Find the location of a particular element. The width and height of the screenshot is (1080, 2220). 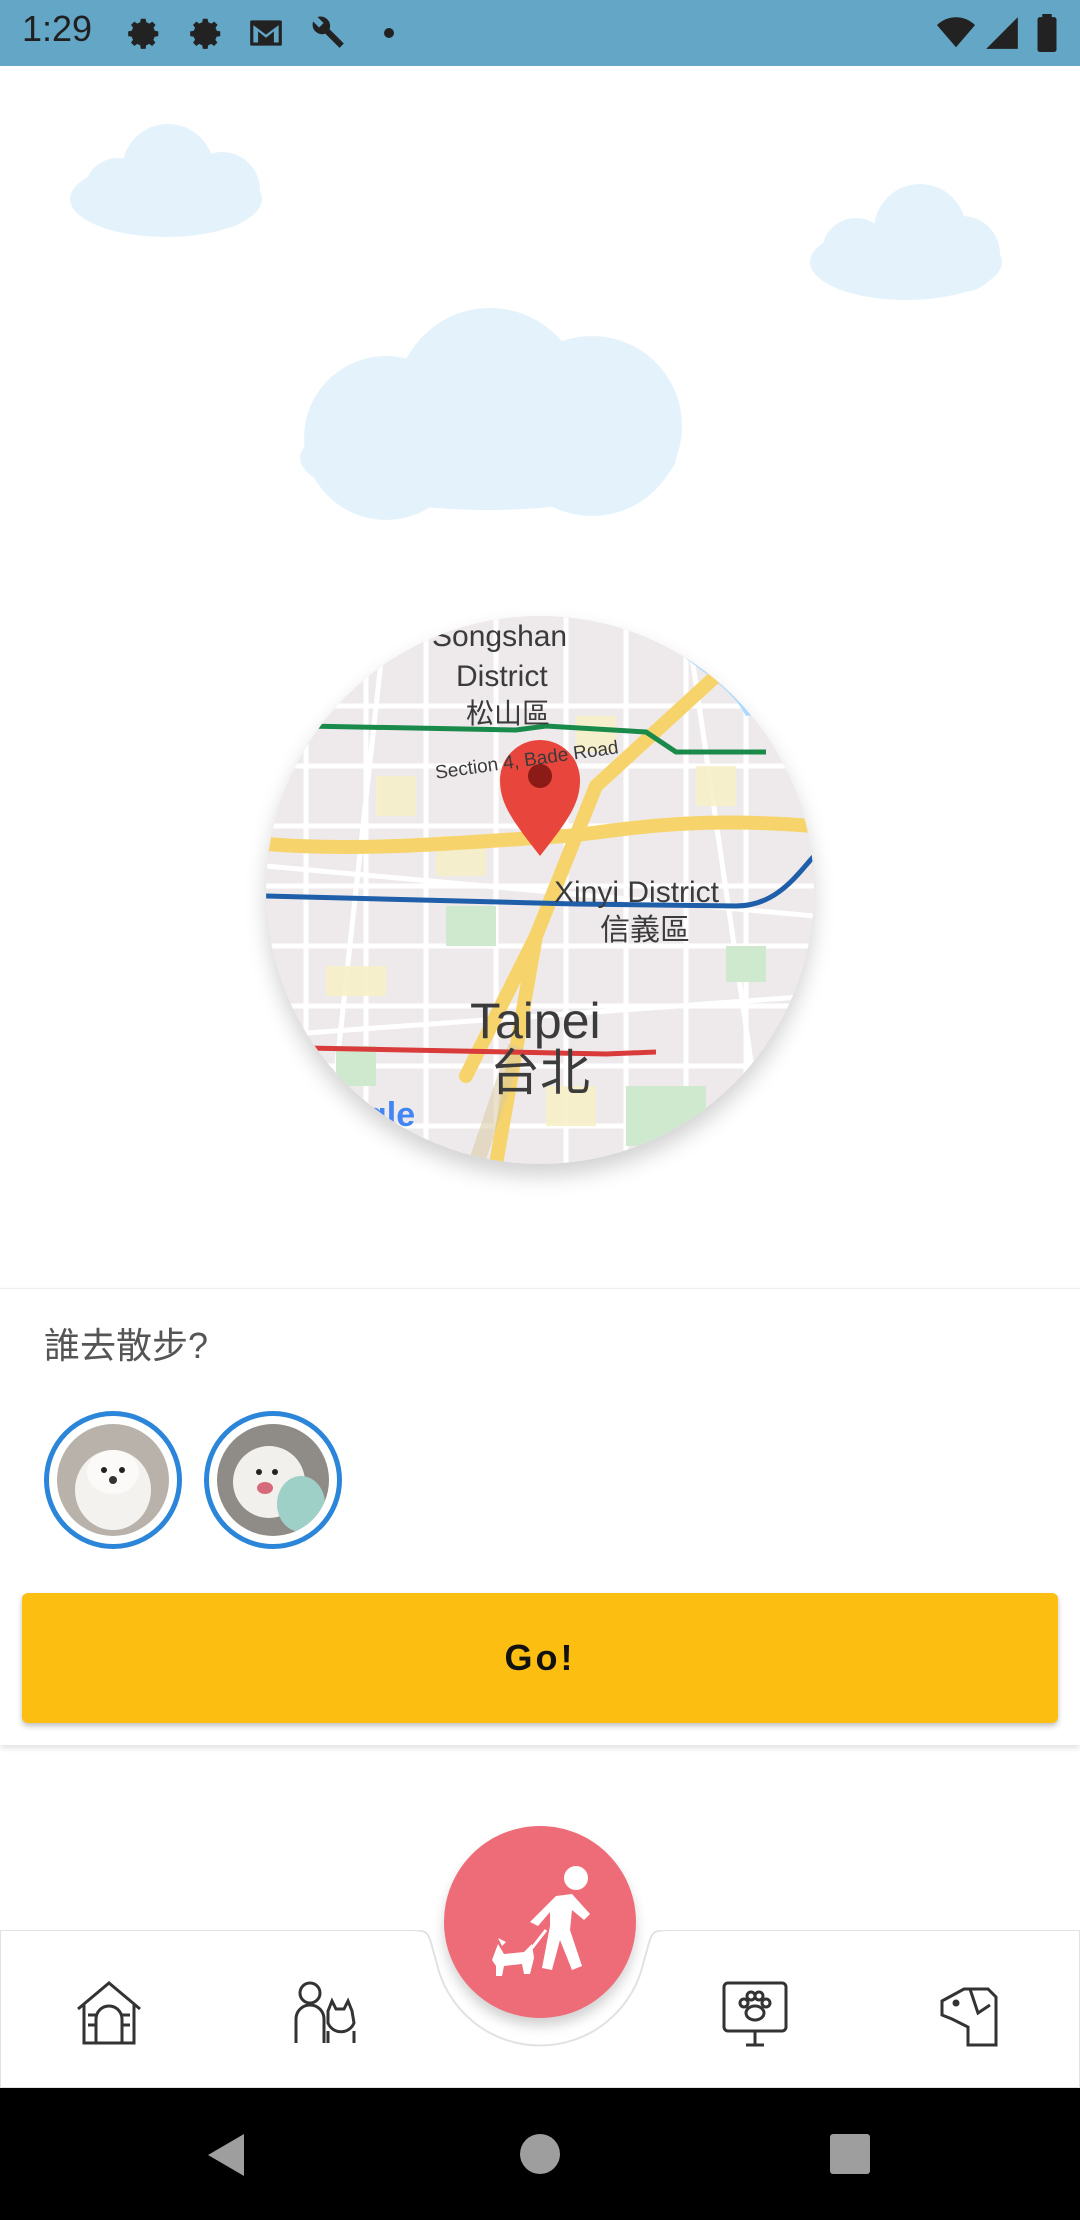

map-label-district: District is located at coordinates (502, 676).